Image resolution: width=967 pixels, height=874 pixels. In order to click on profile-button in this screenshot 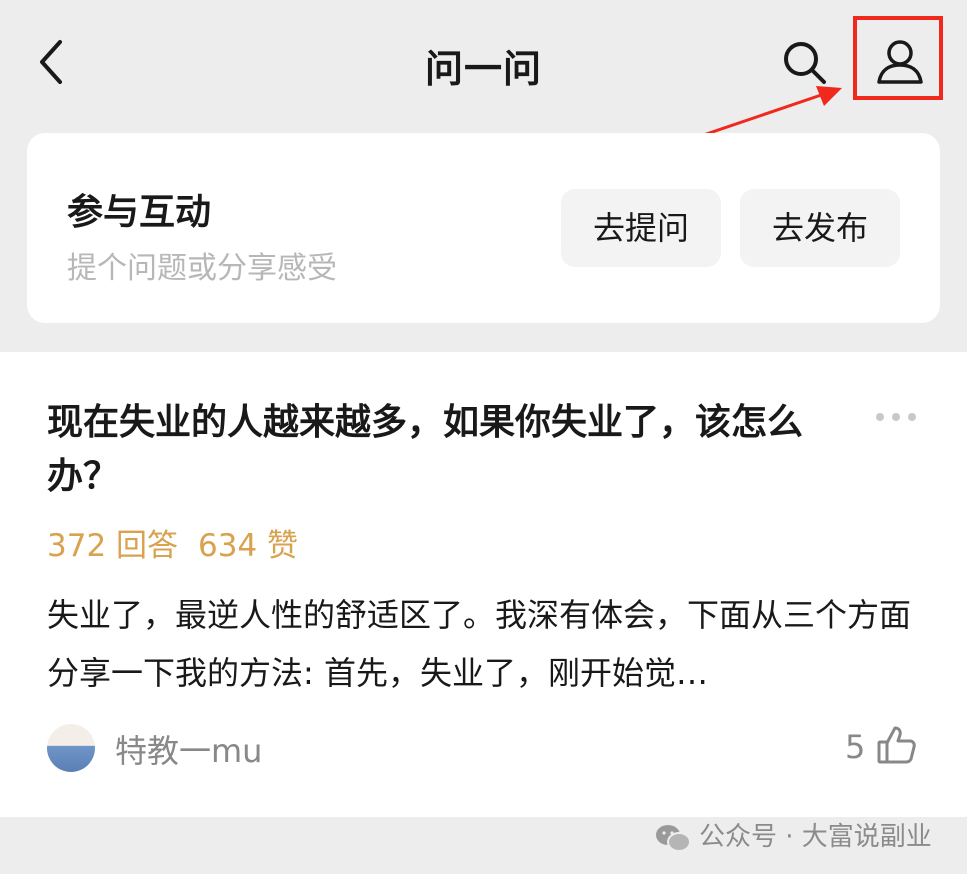, I will do `click(898, 58)`.